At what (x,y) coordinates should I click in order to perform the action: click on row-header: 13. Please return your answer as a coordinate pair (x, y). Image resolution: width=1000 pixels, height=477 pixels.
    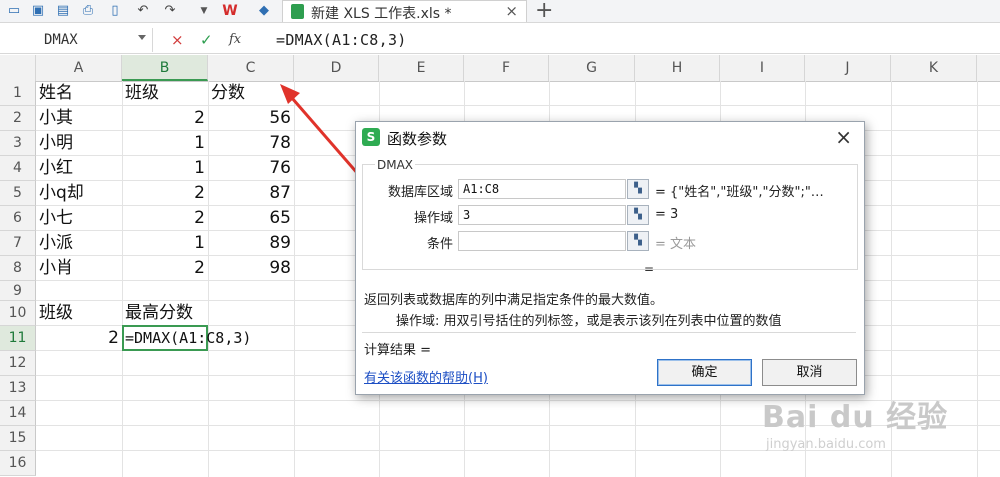
    Looking at the image, I should click on (18, 388).